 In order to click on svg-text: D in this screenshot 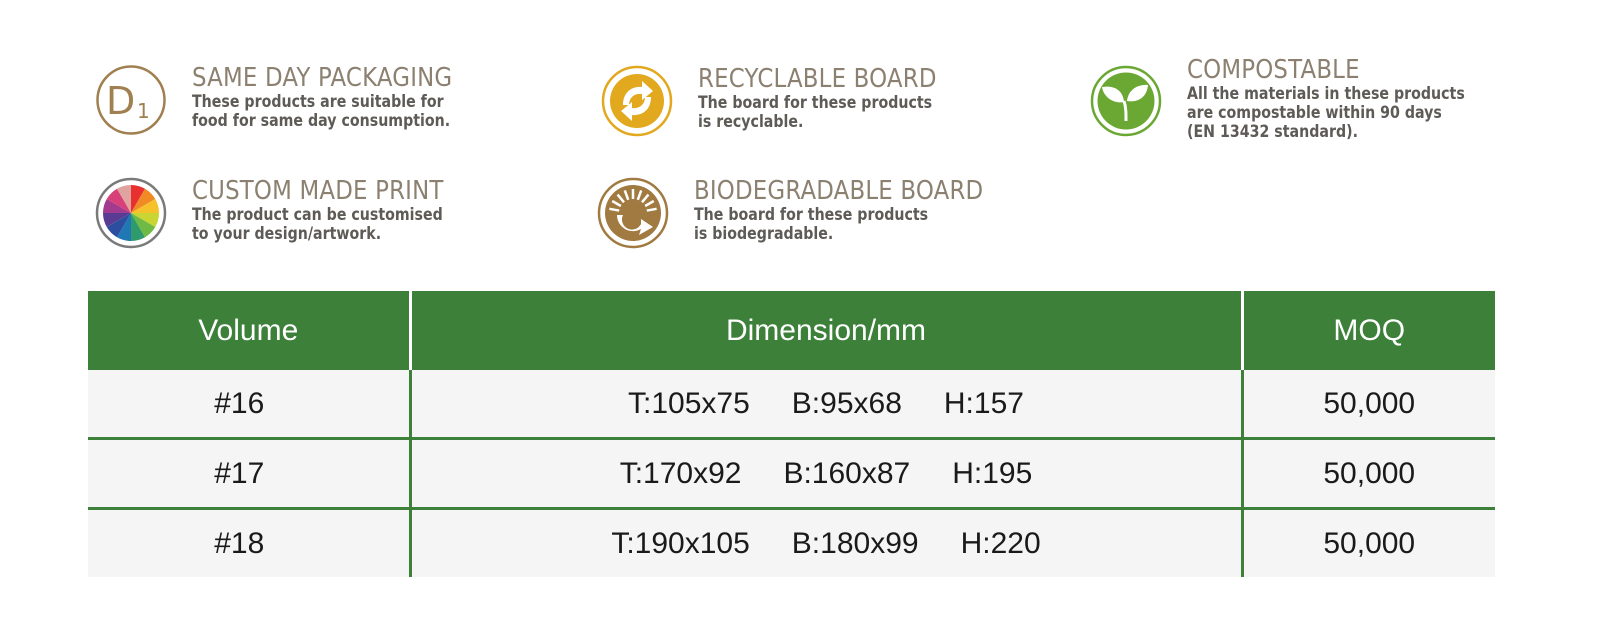, I will do `click(120, 101)`.